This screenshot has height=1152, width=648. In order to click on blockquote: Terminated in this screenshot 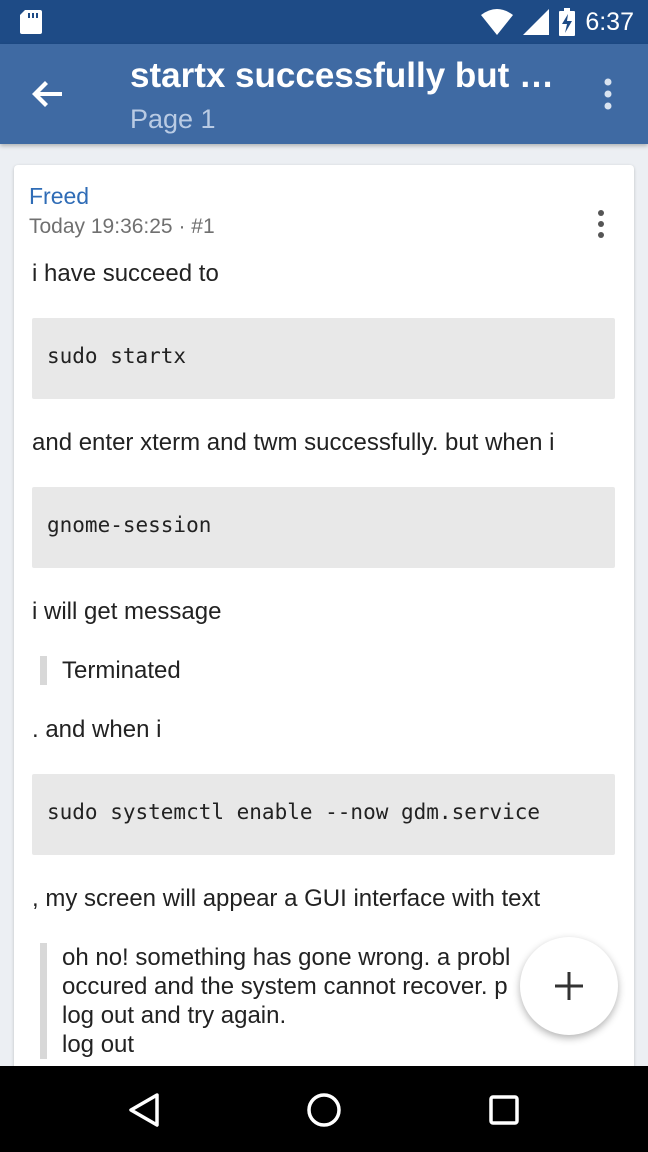, I will do `click(110, 670)`.